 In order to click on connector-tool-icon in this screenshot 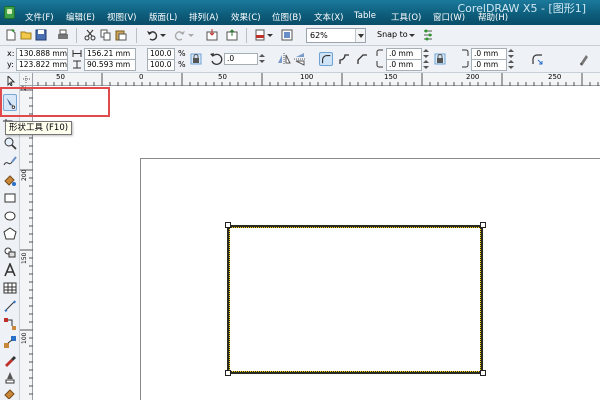, I will do `click(10, 324)`.